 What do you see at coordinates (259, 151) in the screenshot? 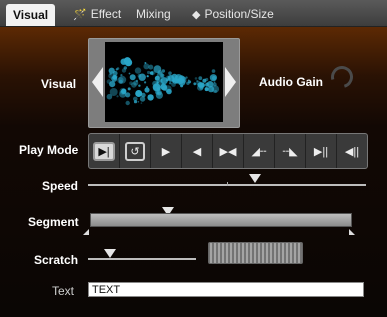
I see `play-mode-ramp-up-button: ◢╌` at bounding box center [259, 151].